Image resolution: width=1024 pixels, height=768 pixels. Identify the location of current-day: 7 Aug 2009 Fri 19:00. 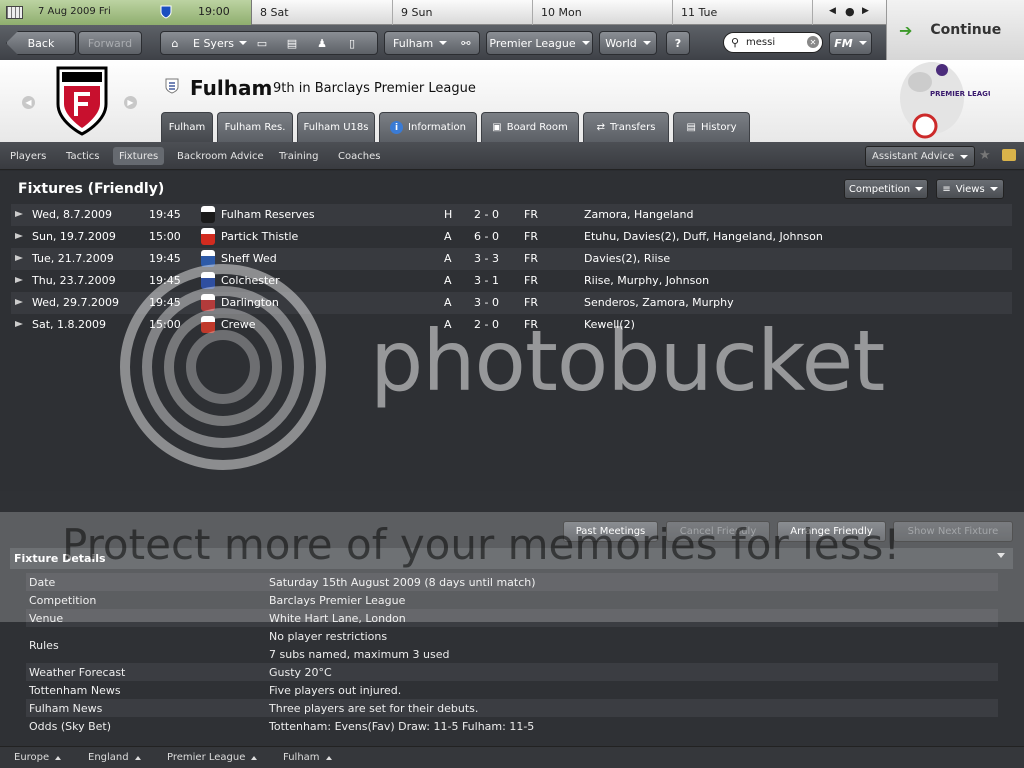
(126, 12).